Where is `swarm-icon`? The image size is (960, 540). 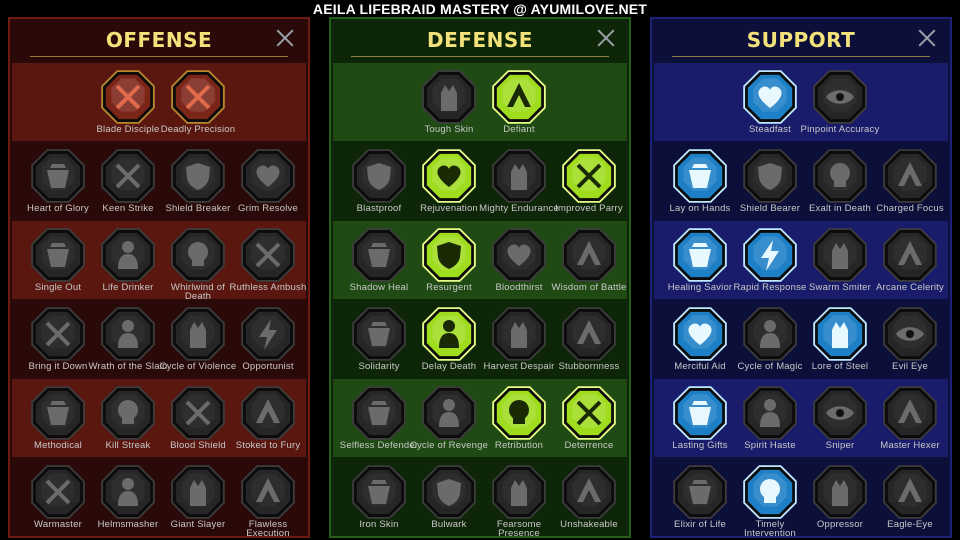
swarm-icon is located at coordinates (840, 255).